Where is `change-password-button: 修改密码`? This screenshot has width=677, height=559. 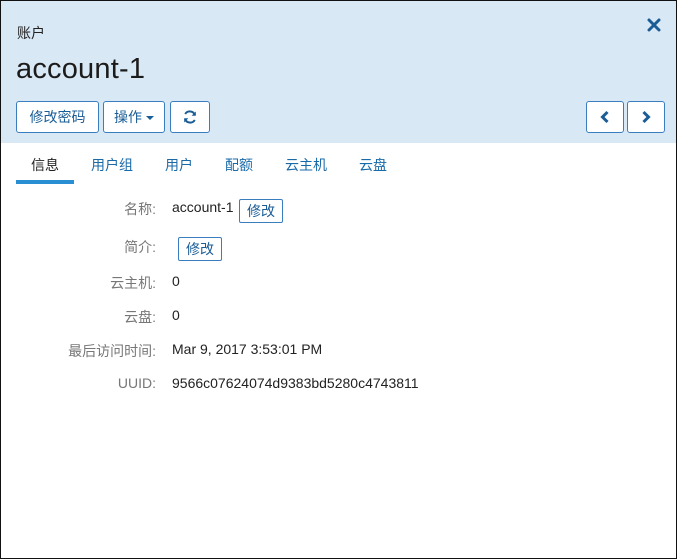
change-password-button: 修改密码 is located at coordinates (57, 117).